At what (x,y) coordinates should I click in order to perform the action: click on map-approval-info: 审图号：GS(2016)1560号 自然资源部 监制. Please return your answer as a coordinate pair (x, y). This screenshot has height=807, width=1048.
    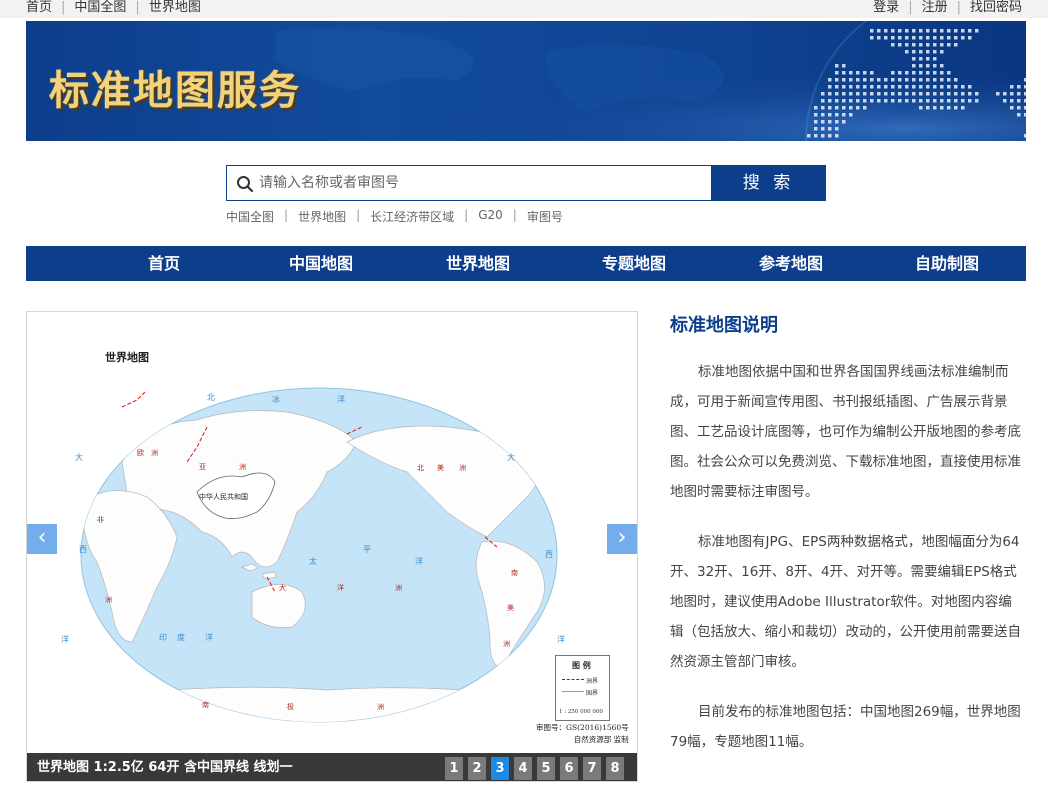
    Looking at the image, I should click on (582, 734).